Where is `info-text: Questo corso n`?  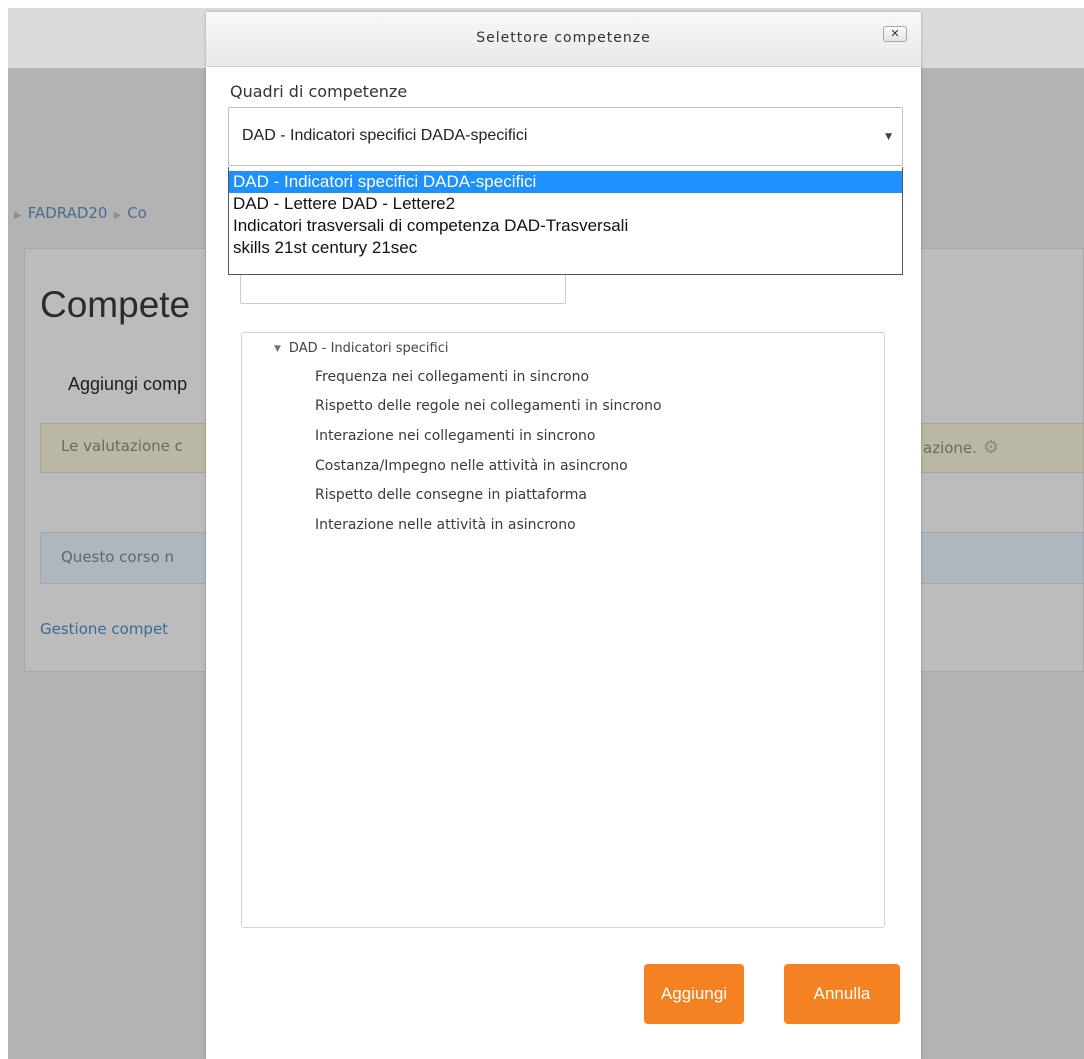
info-text: Questo corso n is located at coordinates (118, 557).